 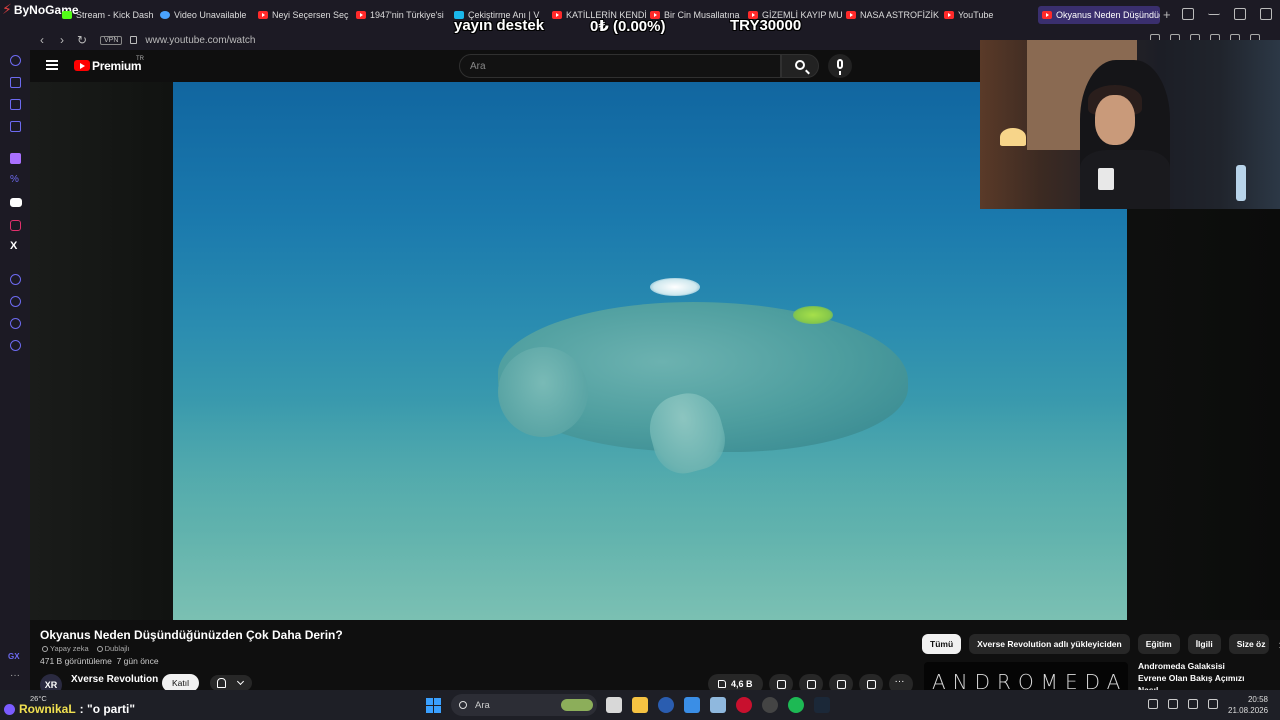 What do you see at coordinates (1213, 704) in the screenshot?
I see `volume-icon` at bounding box center [1213, 704].